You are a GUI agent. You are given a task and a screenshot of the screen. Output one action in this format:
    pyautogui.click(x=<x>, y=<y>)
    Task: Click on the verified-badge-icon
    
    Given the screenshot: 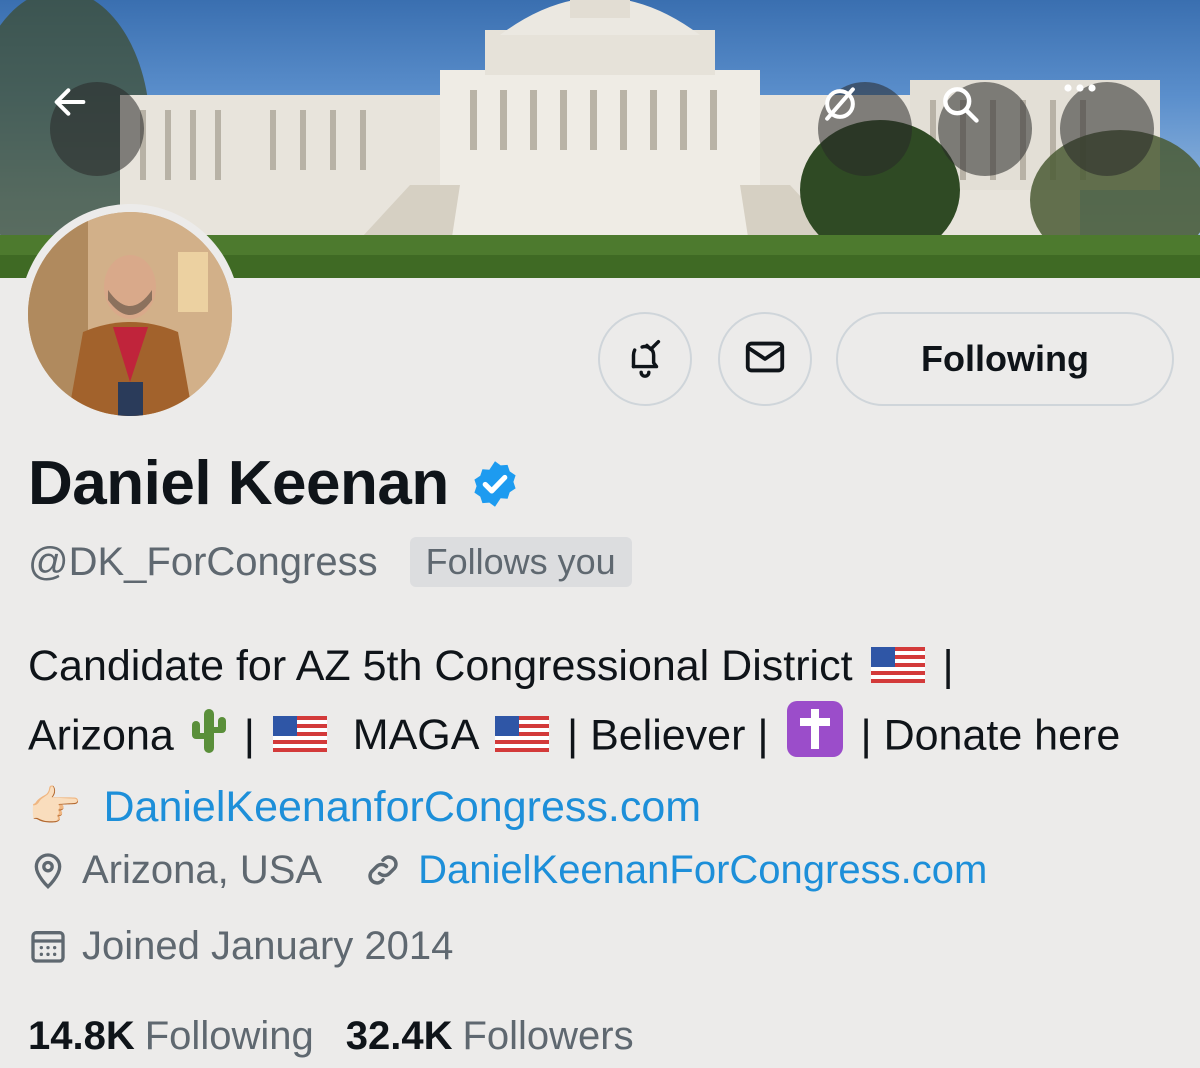 What is the action you would take?
    pyautogui.click(x=495, y=484)
    